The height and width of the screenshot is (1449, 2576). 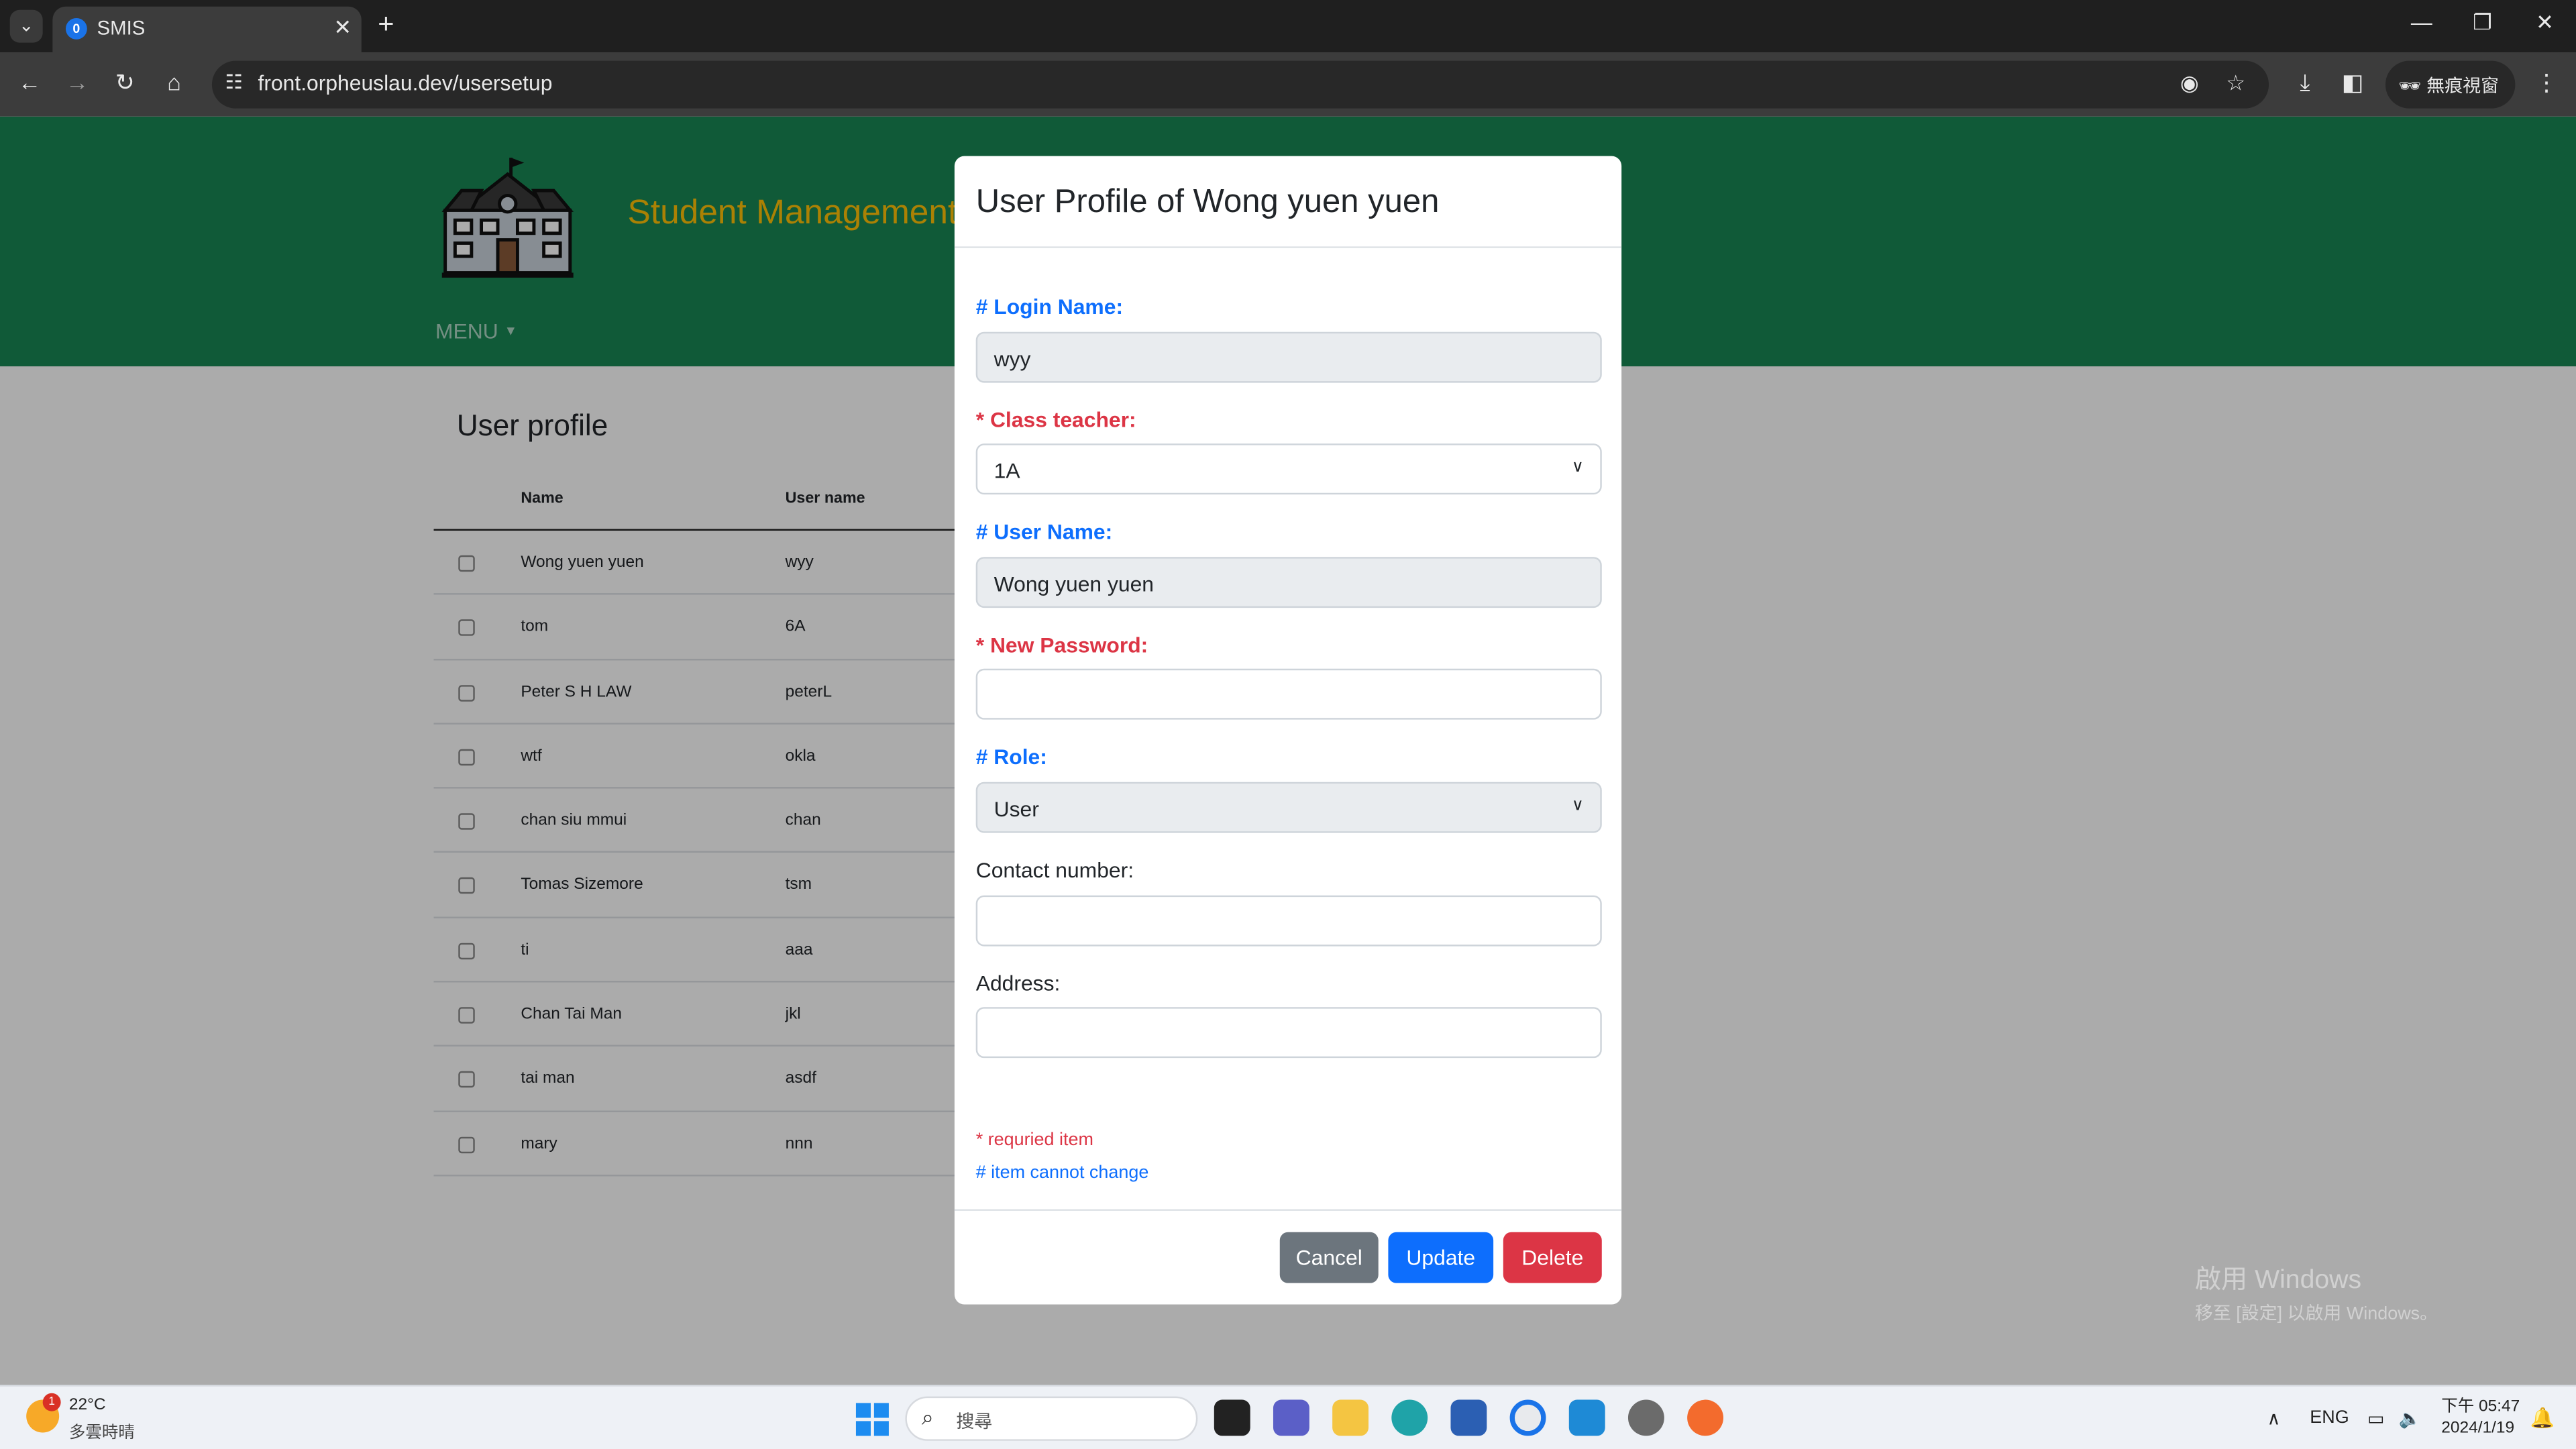 What do you see at coordinates (1288, 1210) in the screenshot?
I see `modal-footer-divider` at bounding box center [1288, 1210].